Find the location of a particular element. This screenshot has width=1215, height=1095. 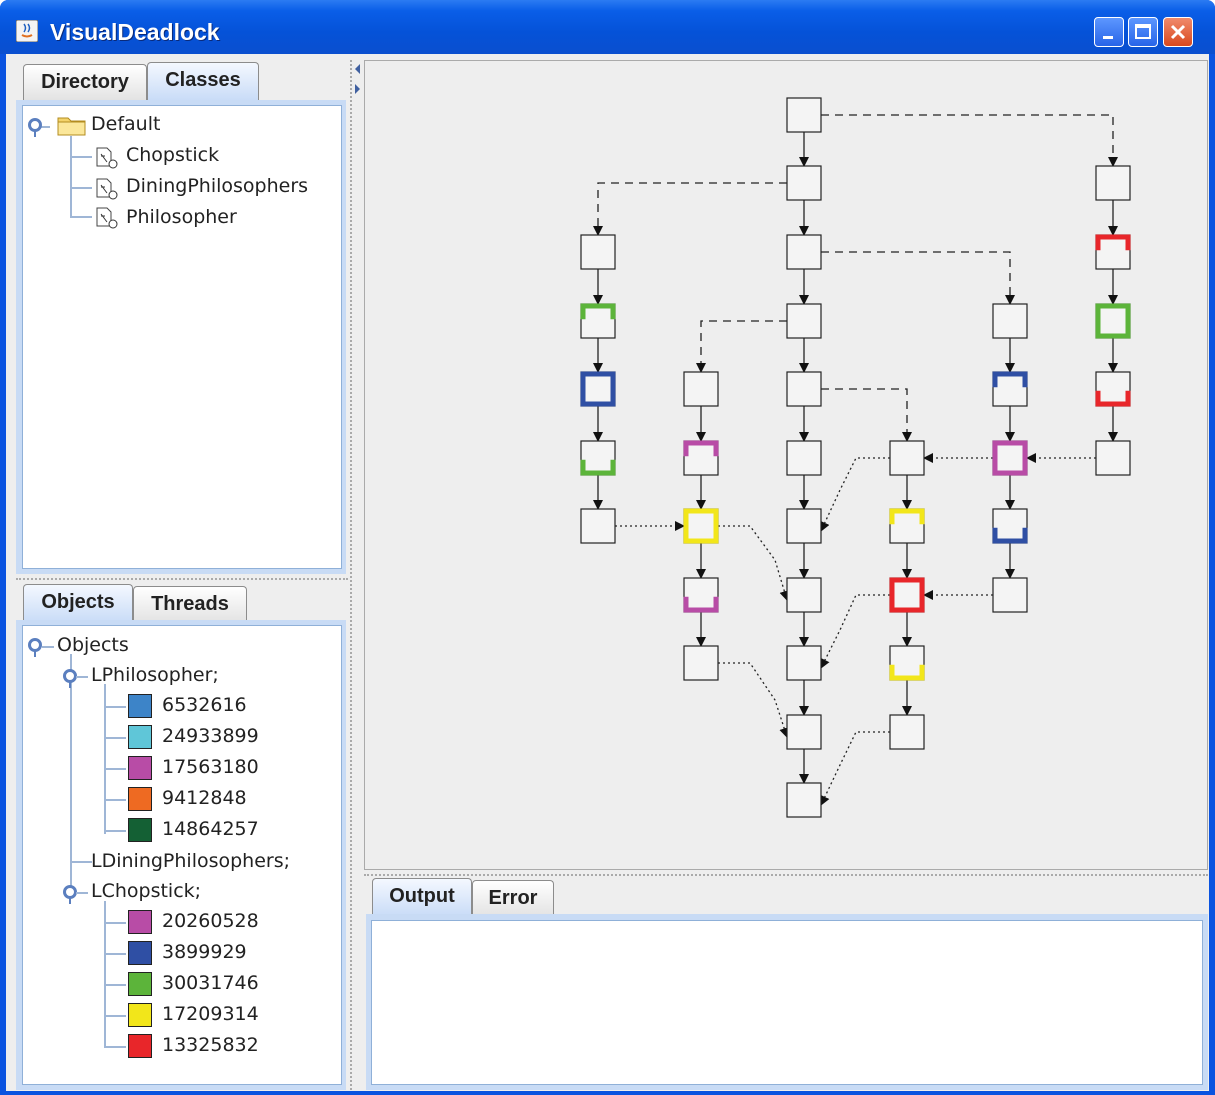

close-button is located at coordinates (1178, 32).